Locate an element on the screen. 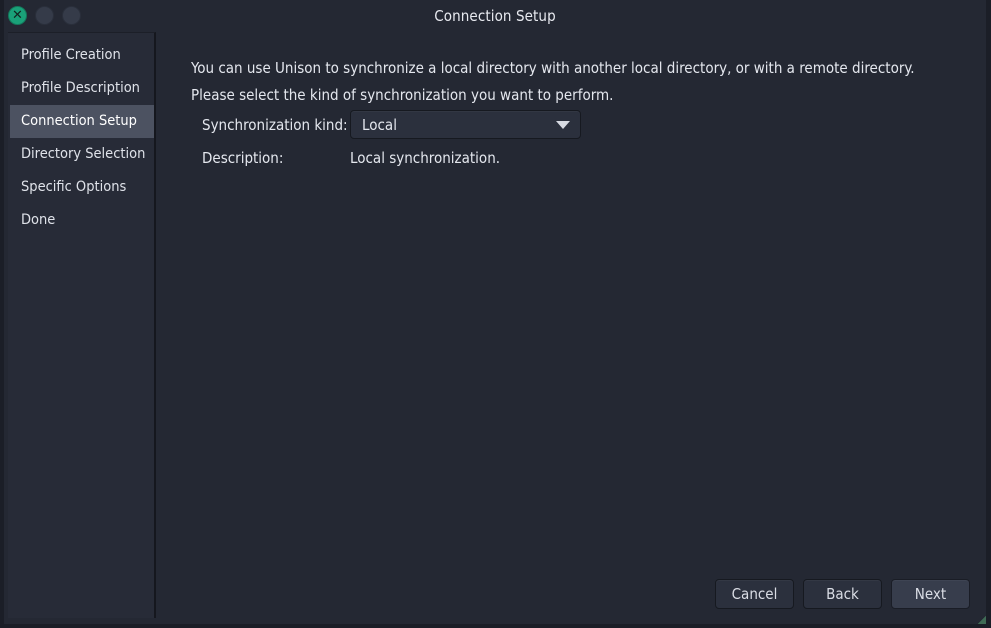  description-row: Description: Local synchronization. is located at coordinates (391, 157).